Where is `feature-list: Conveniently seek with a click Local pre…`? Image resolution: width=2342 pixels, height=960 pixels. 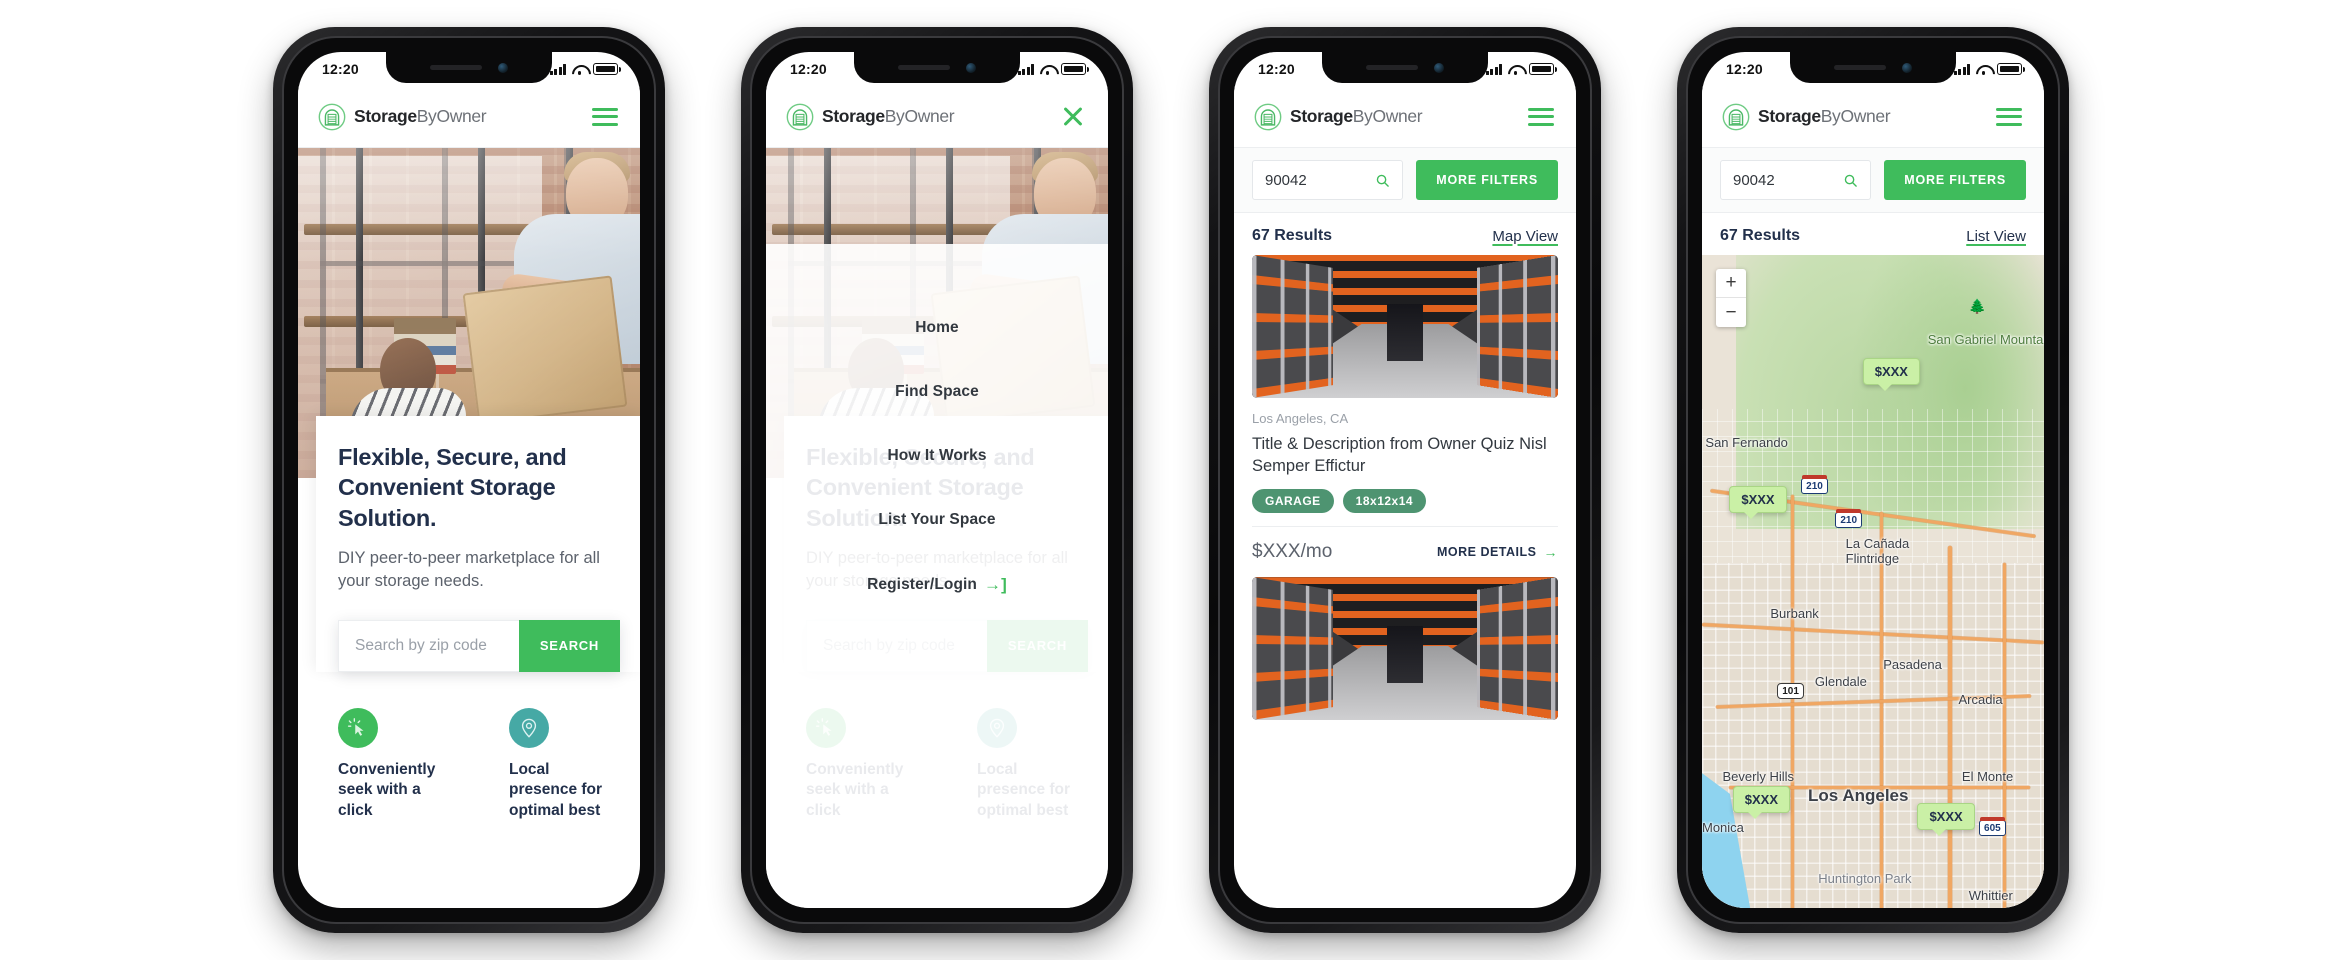 feature-list: Conveniently seek with a click Local pre… is located at coordinates (478, 764).